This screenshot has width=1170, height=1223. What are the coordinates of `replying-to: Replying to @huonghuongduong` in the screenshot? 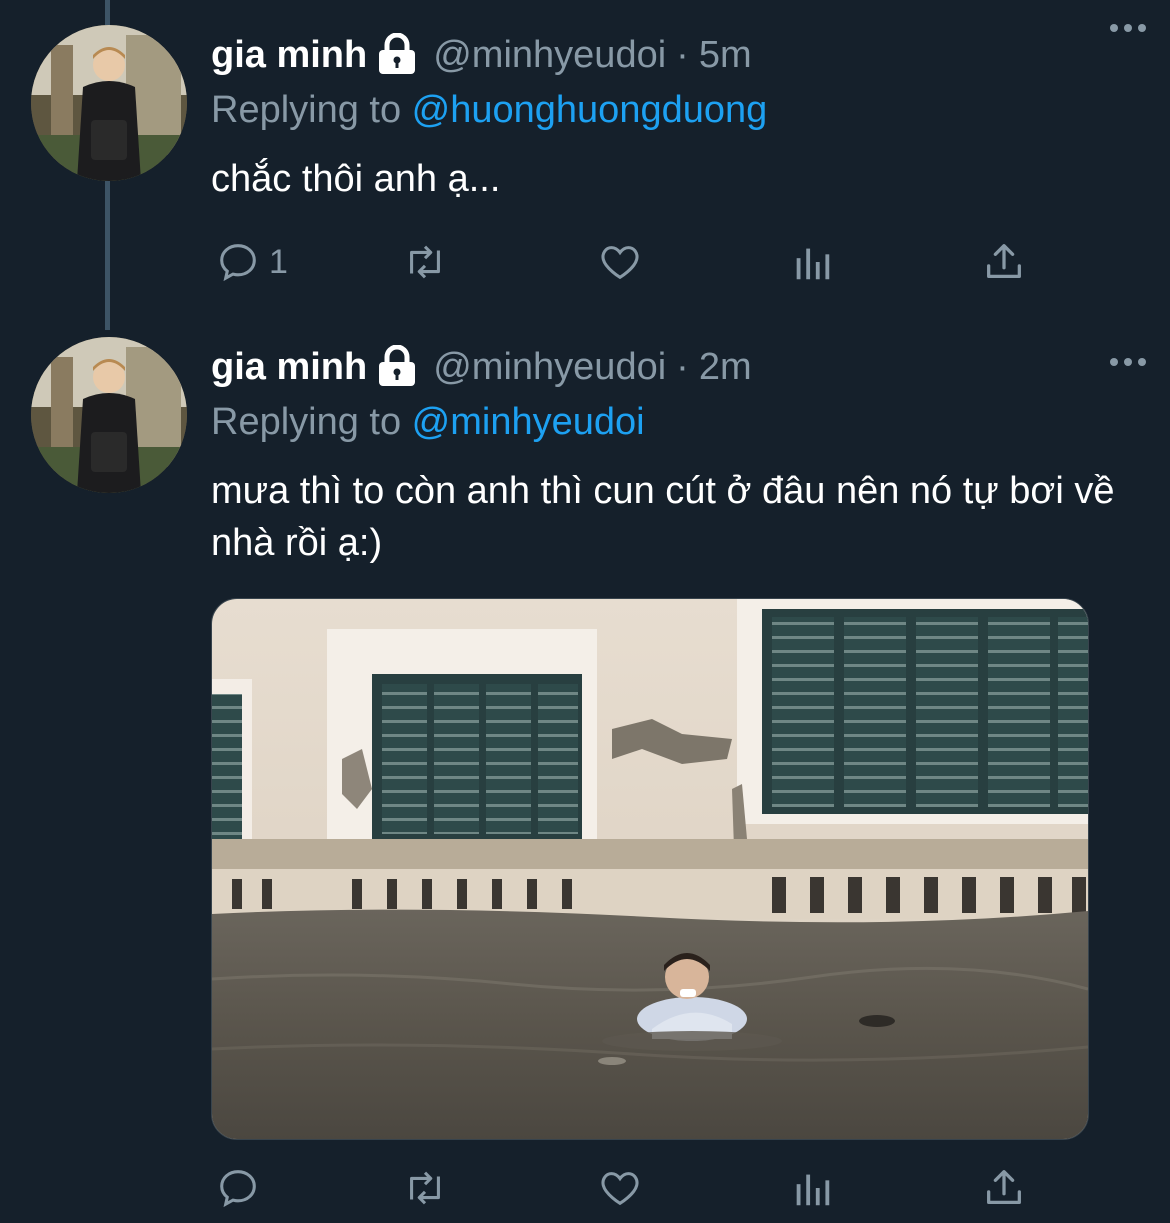 It's located at (670, 110).